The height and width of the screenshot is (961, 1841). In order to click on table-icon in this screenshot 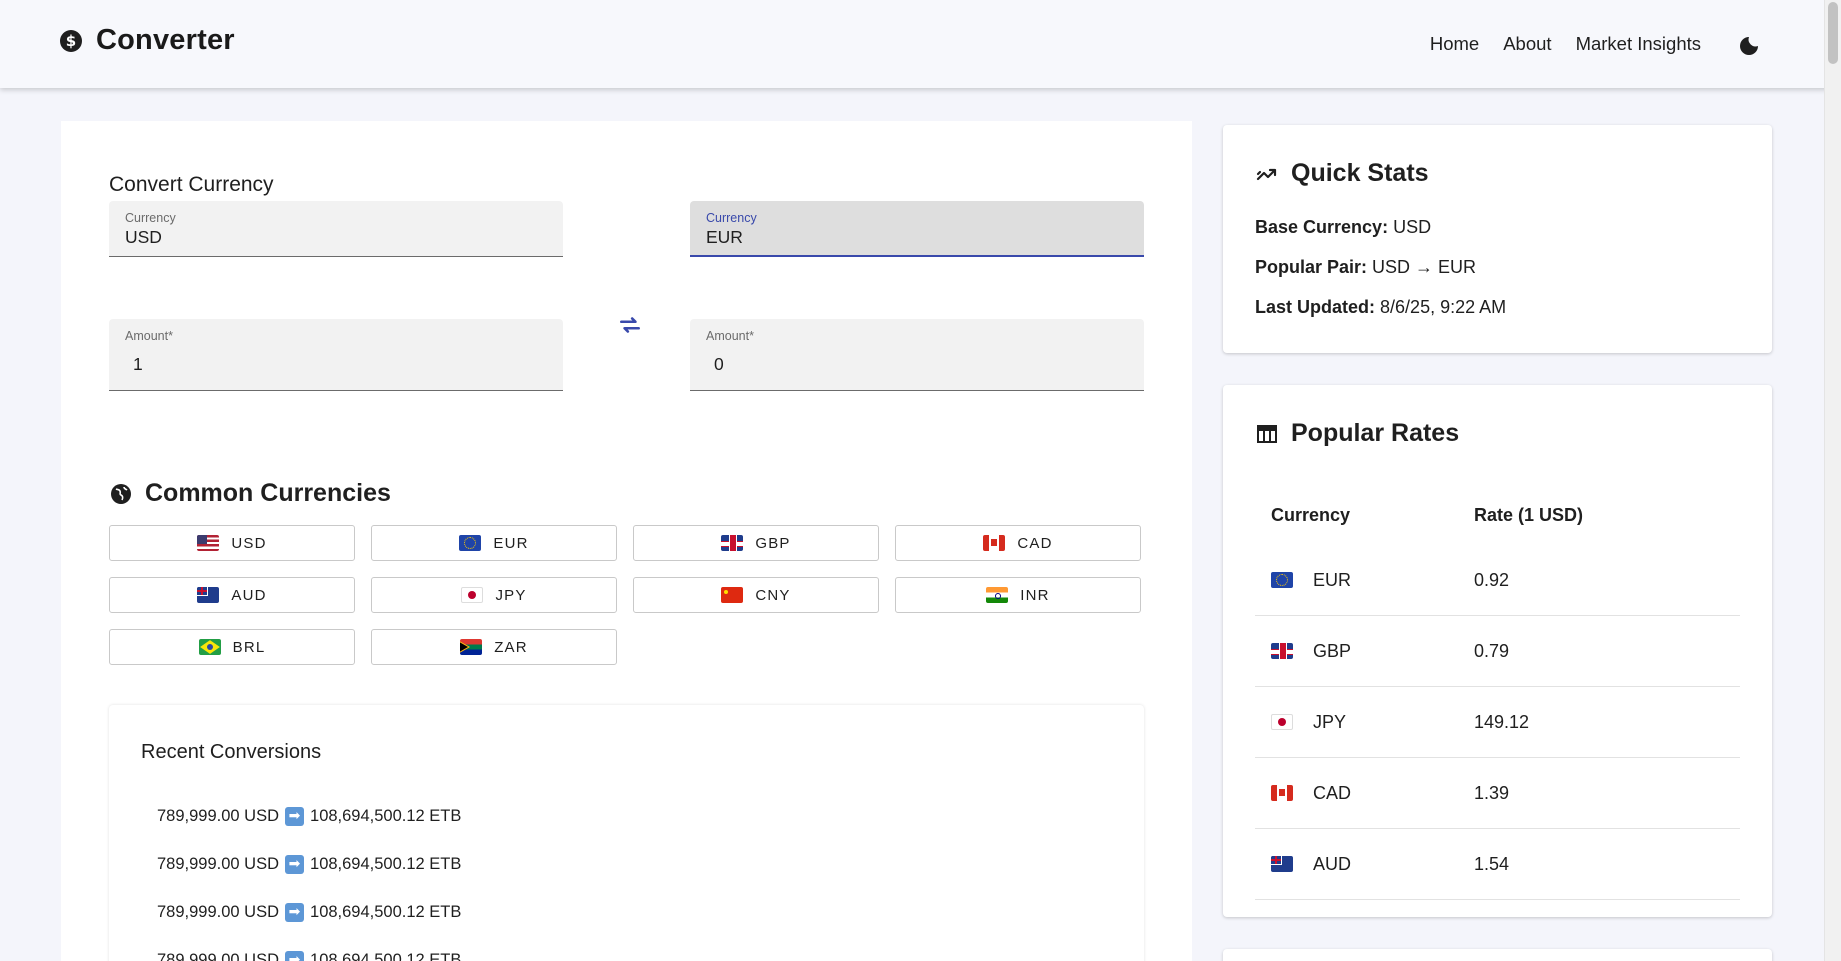, I will do `click(1267, 433)`.